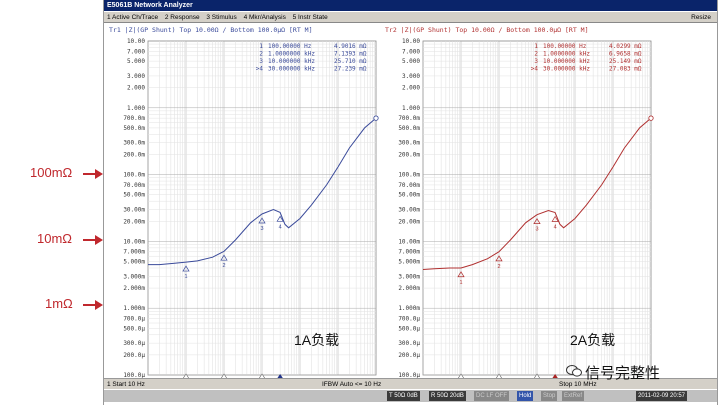 This screenshot has width=720, height=405. Describe the element at coordinates (350, 69) in the screenshot. I see `marker-readout-value: 27.239 mΩ` at that location.